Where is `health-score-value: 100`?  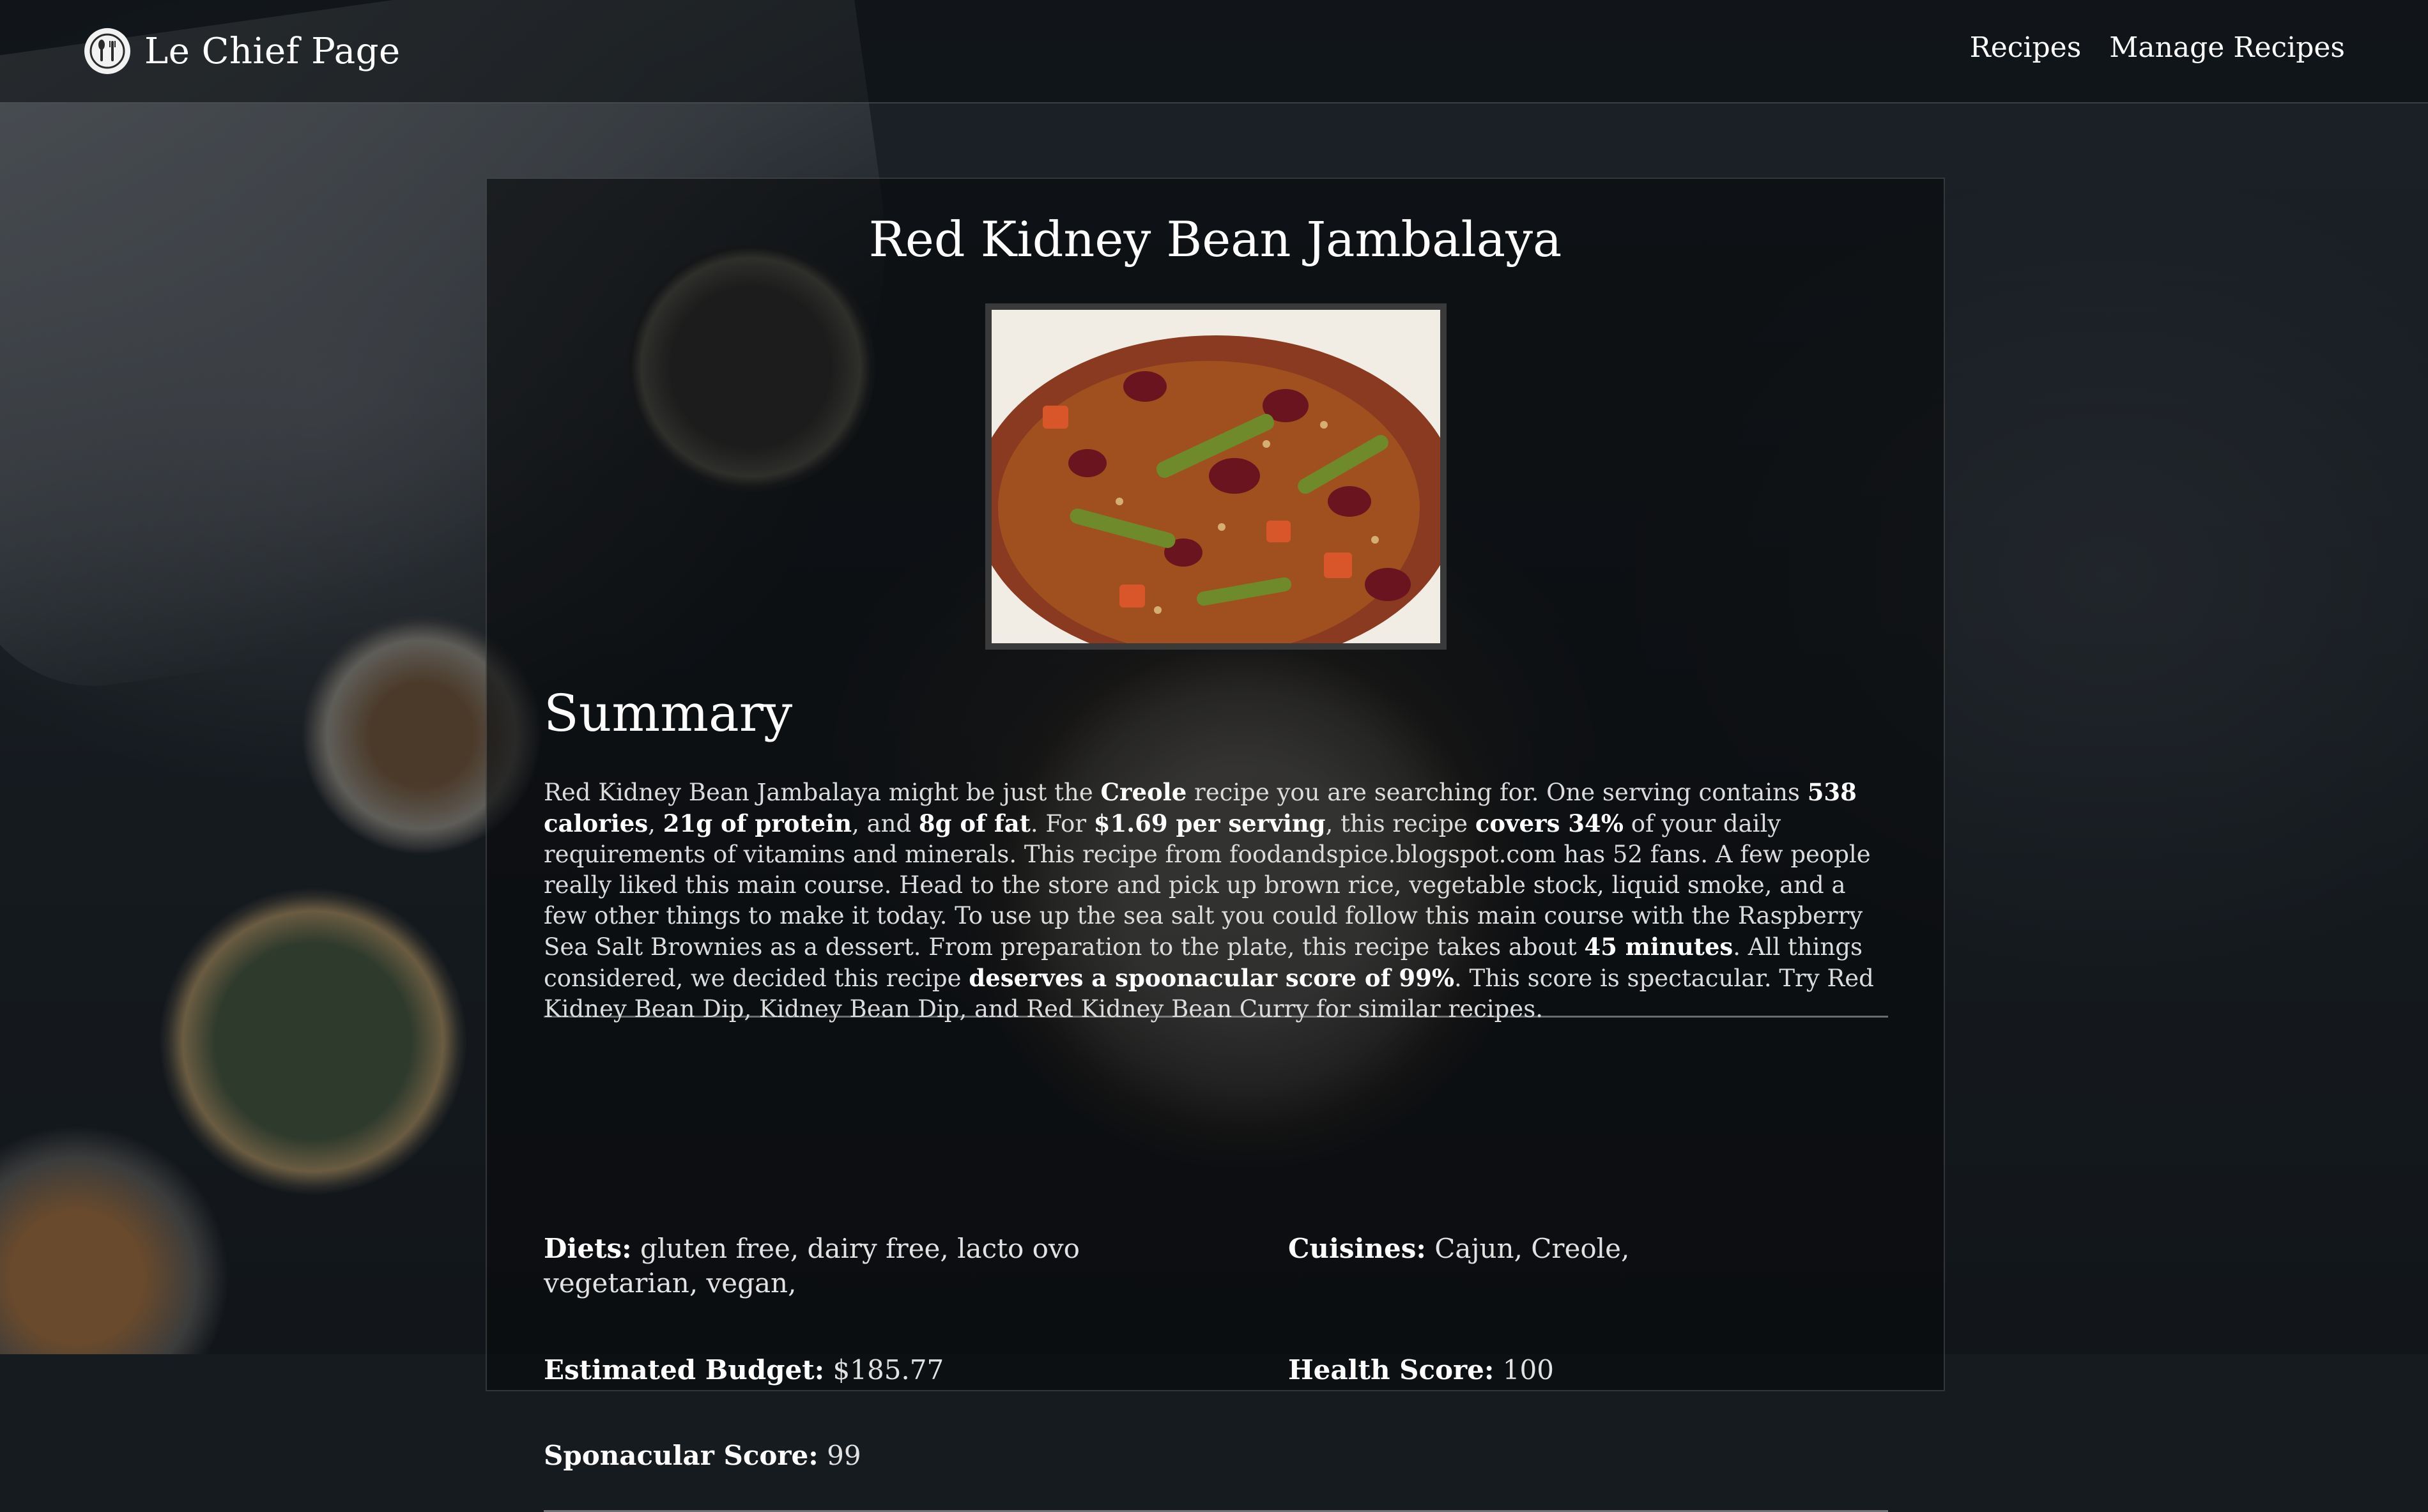
health-score-value: 100 is located at coordinates (1528, 1370).